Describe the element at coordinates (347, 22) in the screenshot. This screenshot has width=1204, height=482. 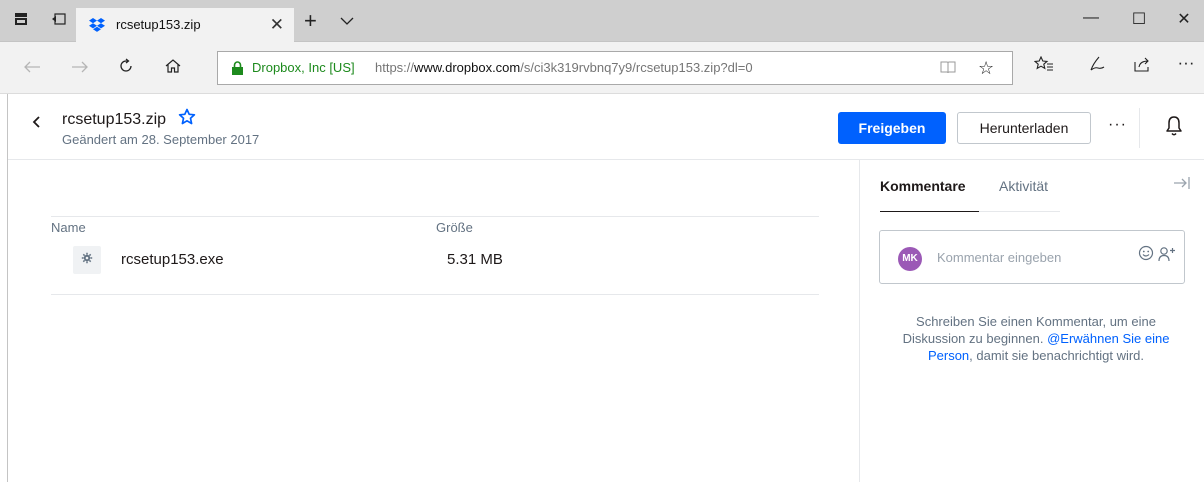
I see `tab-preview-chevron-icon` at that location.